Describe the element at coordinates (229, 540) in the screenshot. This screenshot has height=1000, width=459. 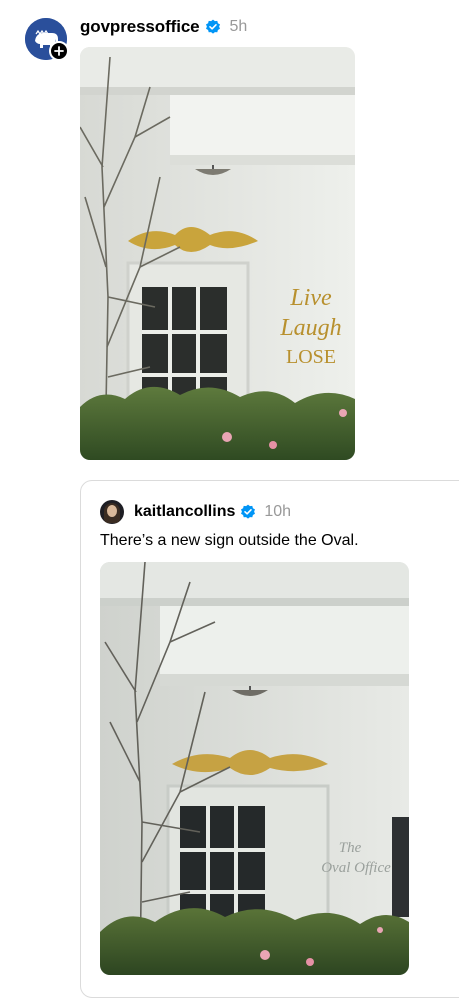
I see `quoted-post-text: There’s a new sign outside the Oval.` at that location.